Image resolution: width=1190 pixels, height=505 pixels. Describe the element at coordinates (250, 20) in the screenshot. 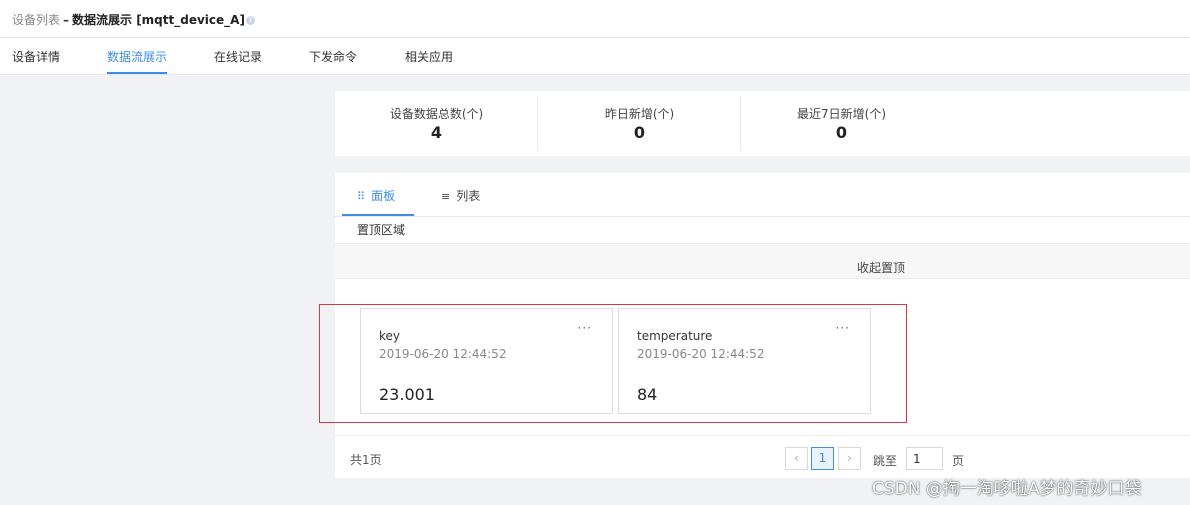

I see `question-circle-icon: ?` at that location.